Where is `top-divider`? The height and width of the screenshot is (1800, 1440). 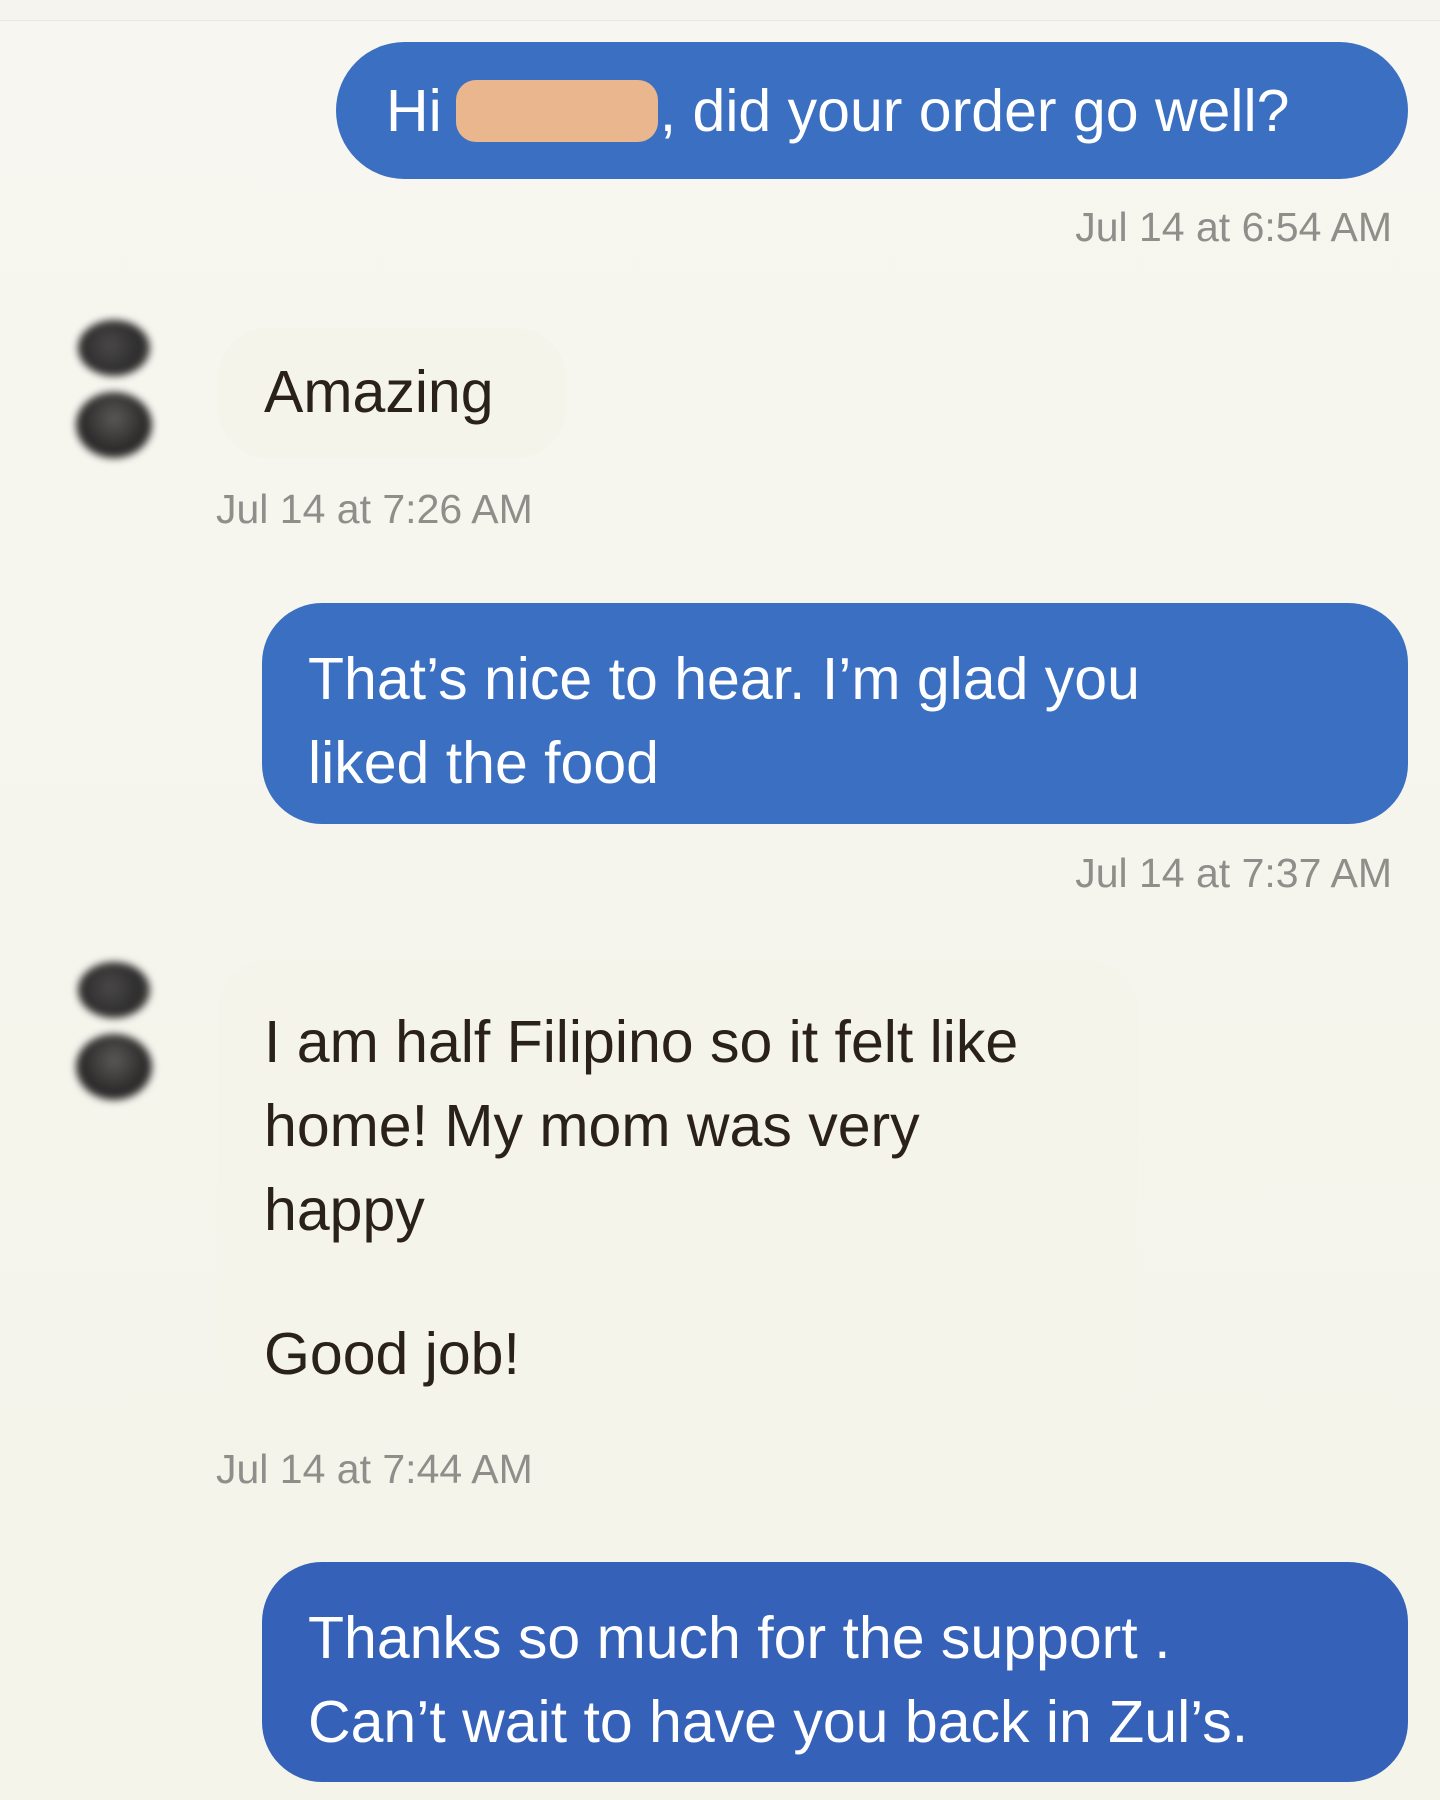 top-divider is located at coordinates (720, 10).